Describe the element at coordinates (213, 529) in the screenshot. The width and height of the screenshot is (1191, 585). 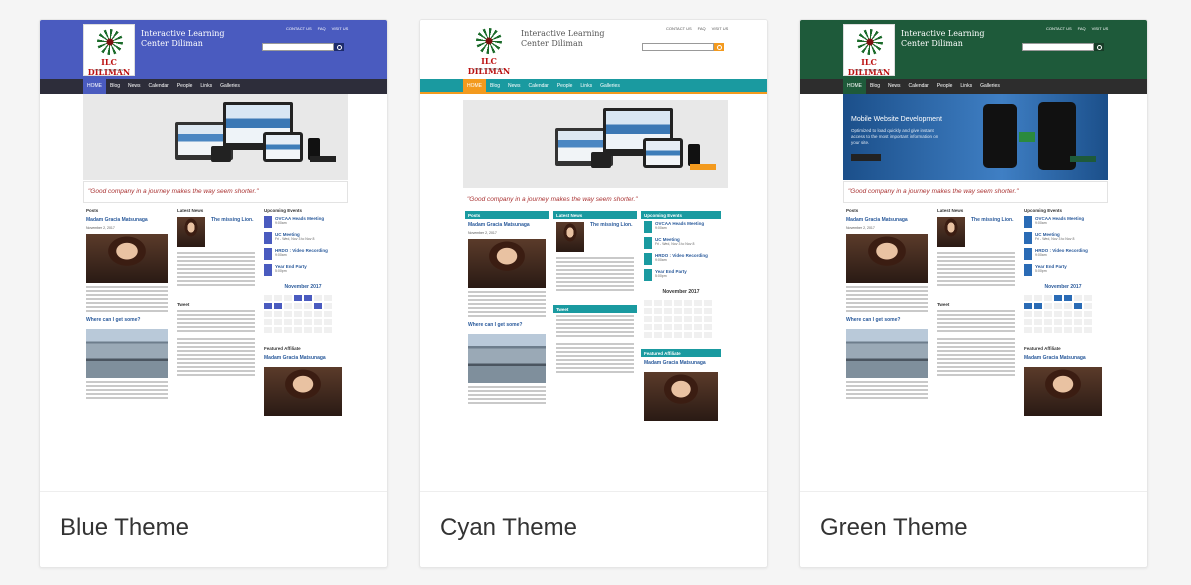
I see `theme-caption: Blue Theme` at that location.